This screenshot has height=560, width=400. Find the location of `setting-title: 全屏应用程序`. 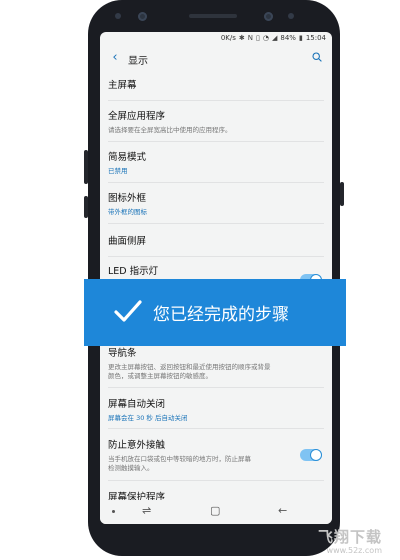

setting-title: 全屏应用程序 is located at coordinates (137, 116).